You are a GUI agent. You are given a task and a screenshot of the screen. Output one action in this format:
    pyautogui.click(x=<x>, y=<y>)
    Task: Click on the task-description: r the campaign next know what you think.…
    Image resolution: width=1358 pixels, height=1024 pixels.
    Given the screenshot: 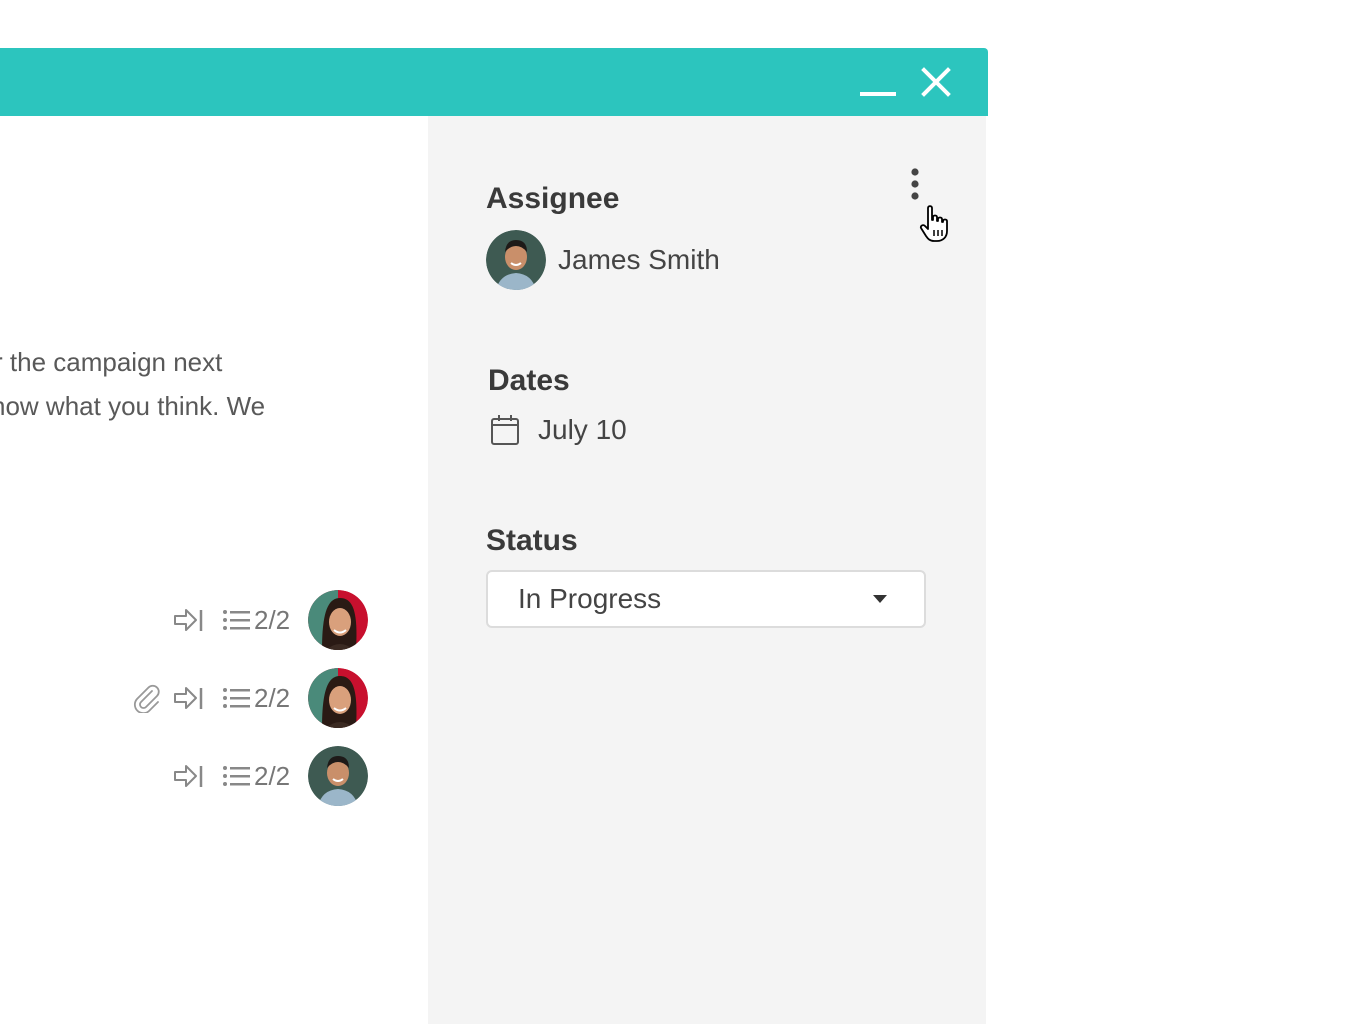 What is the action you would take?
    pyautogui.click(x=209, y=384)
    